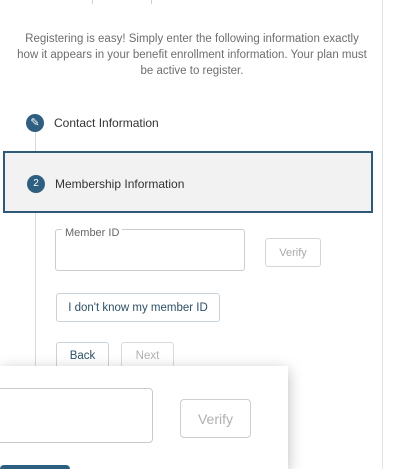 The image size is (406, 469). Describe the element at coordinates (215, 418) in the screenshot. I see `magnified-verify-button: Verify` at that location.